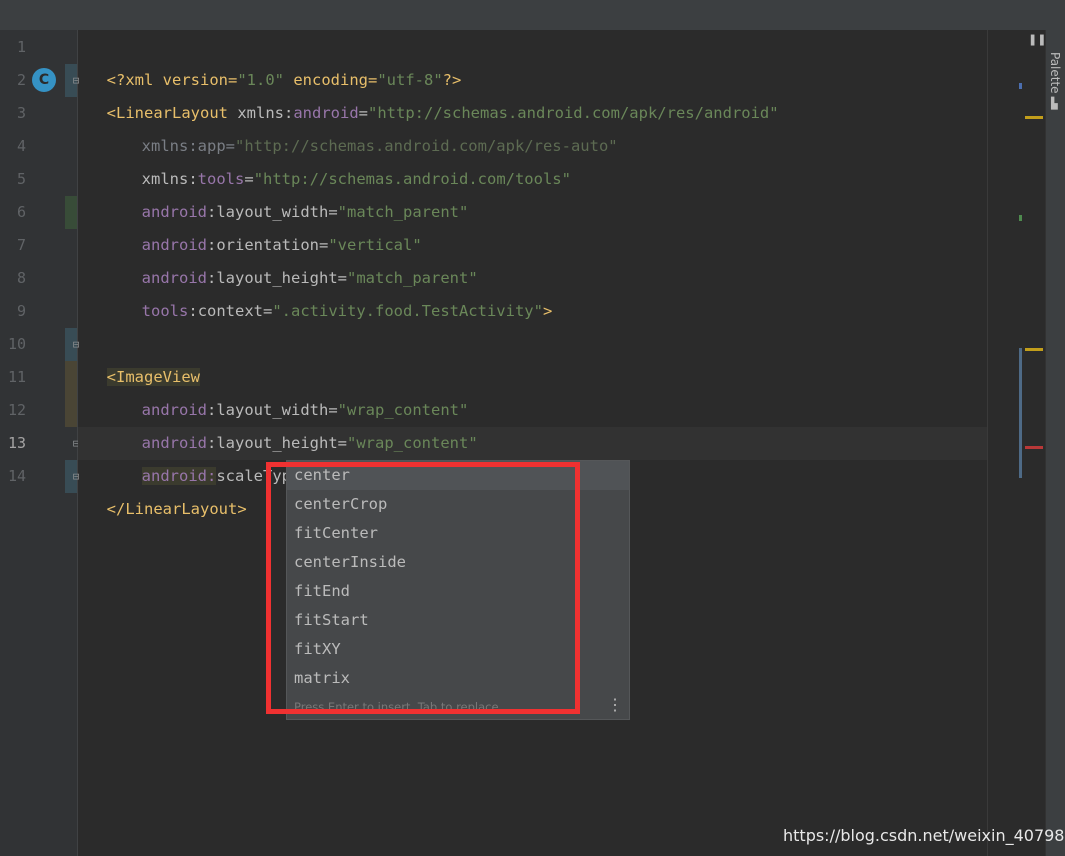 Image resolution: width=1065 pixels, height=856 pixels. Describe the element at coordinates (1057, 104) in the screenshot. I see `palette-icon: ▙` at that location.